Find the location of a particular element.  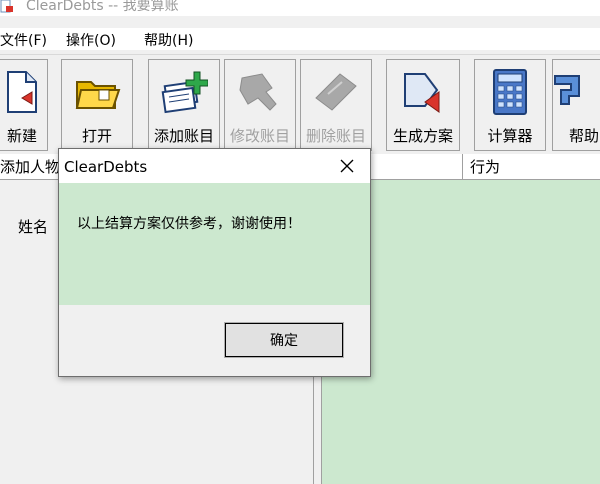

generate-plan-button: 生成方案 is located at coordinates (423, 105).